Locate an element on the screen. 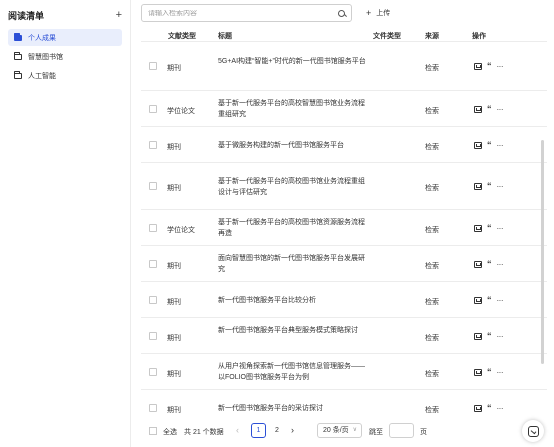 This screenshot has height=447, width=554. page-button-1: 1 is located at coordinates (258, 430).